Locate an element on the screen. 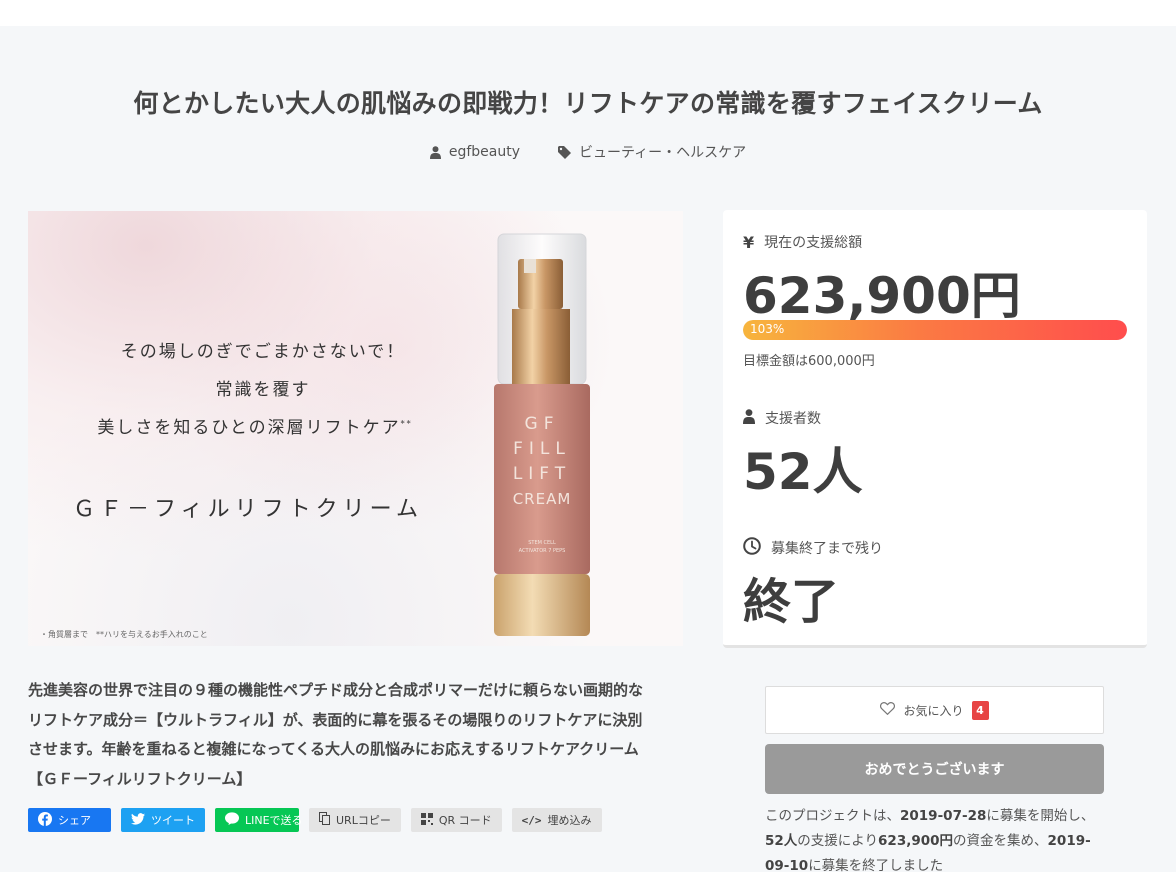 This screenshot has width=1176, height=872. category-link: ビューティー・ヘルスケア is located at coordinates (652, 152).